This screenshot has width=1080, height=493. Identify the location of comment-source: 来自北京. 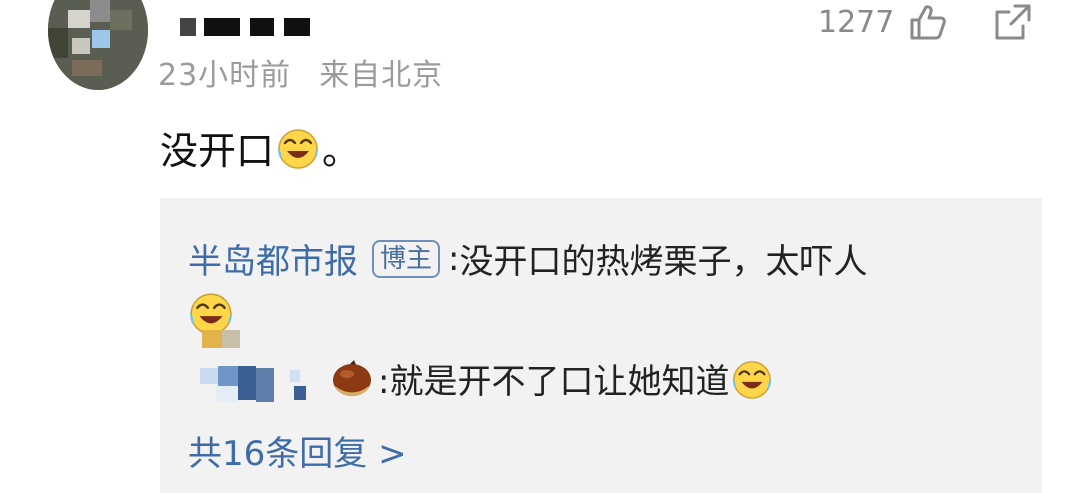
(381, 75).